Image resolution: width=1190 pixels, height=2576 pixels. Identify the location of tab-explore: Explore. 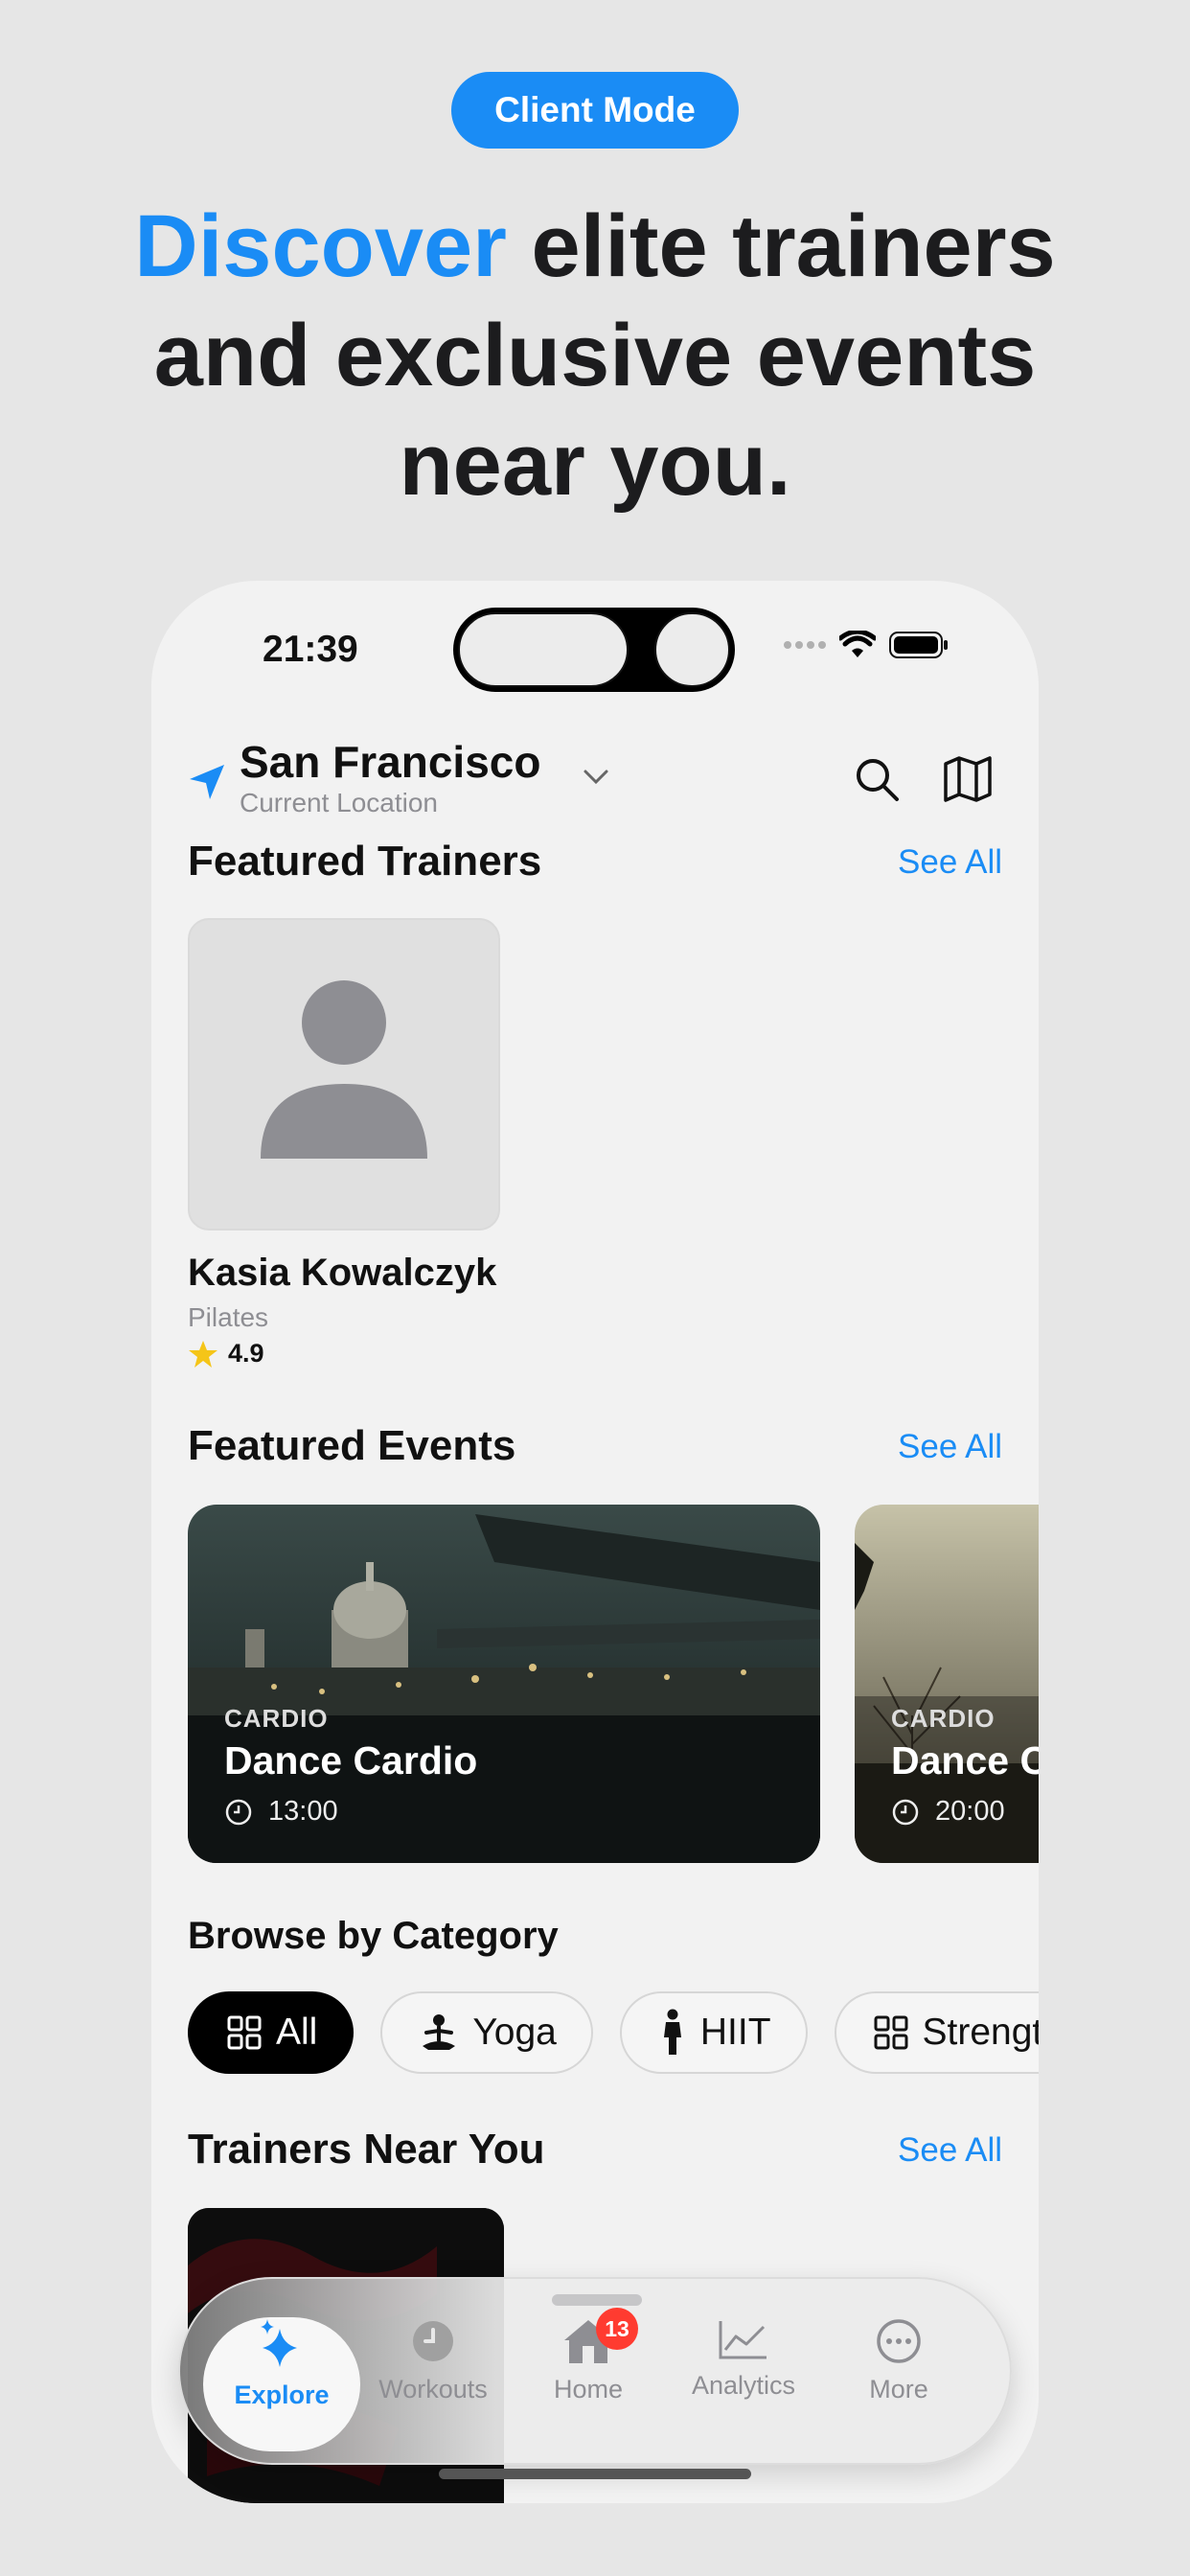
(281, 2384).